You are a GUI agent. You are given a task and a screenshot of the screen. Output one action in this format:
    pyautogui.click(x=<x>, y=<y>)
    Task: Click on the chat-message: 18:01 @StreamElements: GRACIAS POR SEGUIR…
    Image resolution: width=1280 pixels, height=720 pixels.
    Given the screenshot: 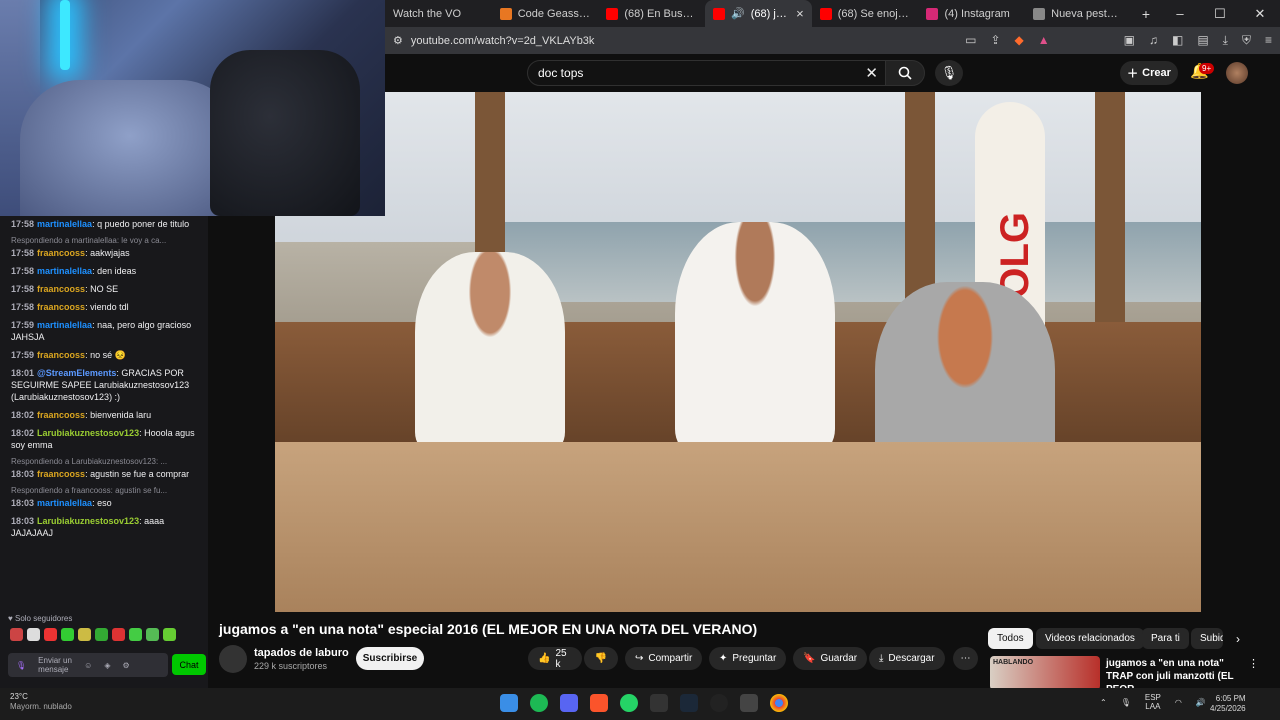 What is the action you would take?
    pyautogui.click(x=104, y=386)
    